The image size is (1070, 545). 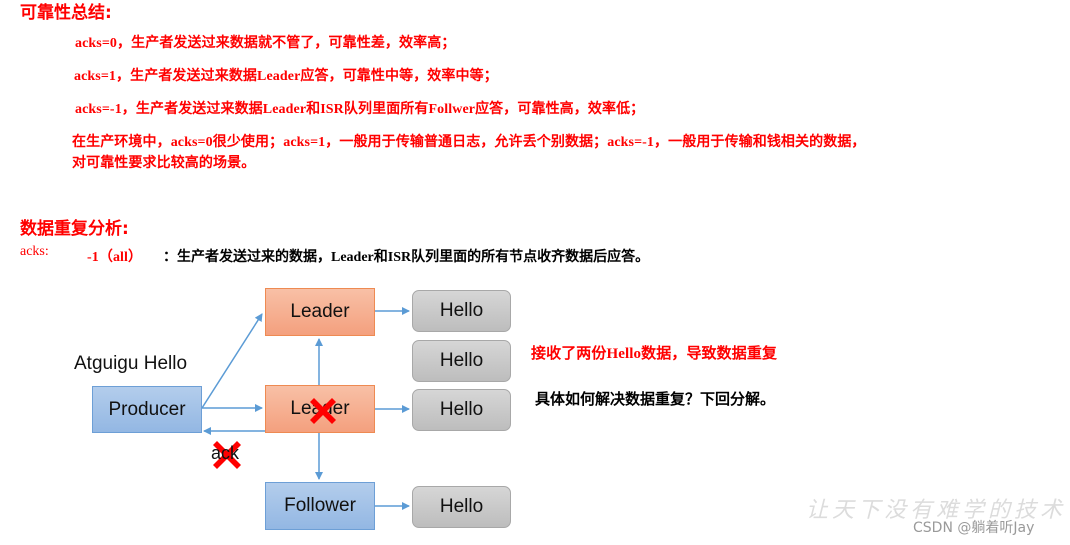 What do you see at coordinates (274, 433) in the screenshot?
I see `failure-marks` at bounding box center [274, 433].